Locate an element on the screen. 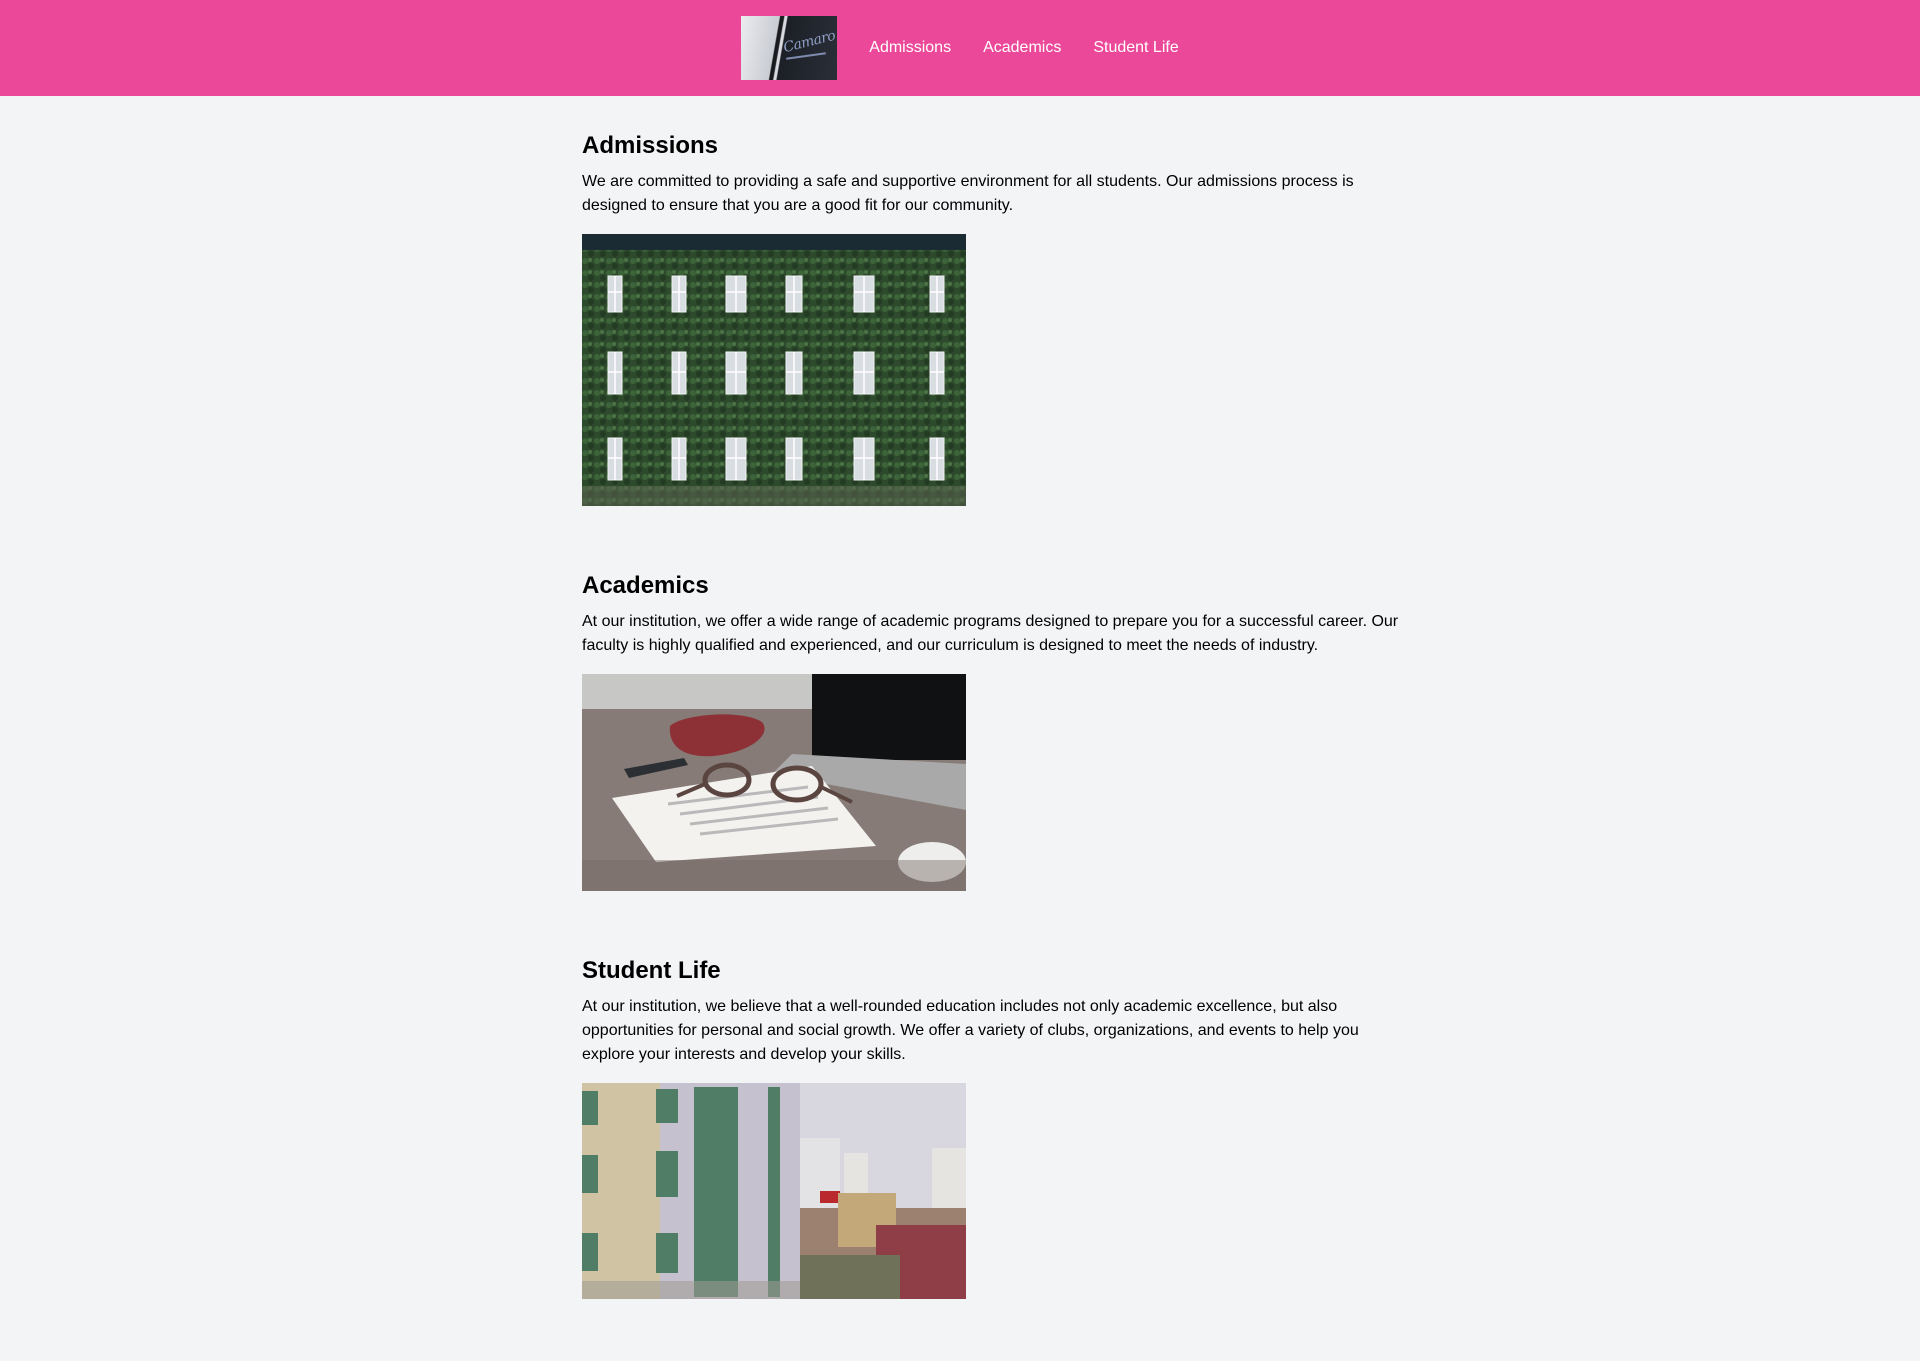  site-logo: Camaro is located at coordinates (789, 48).